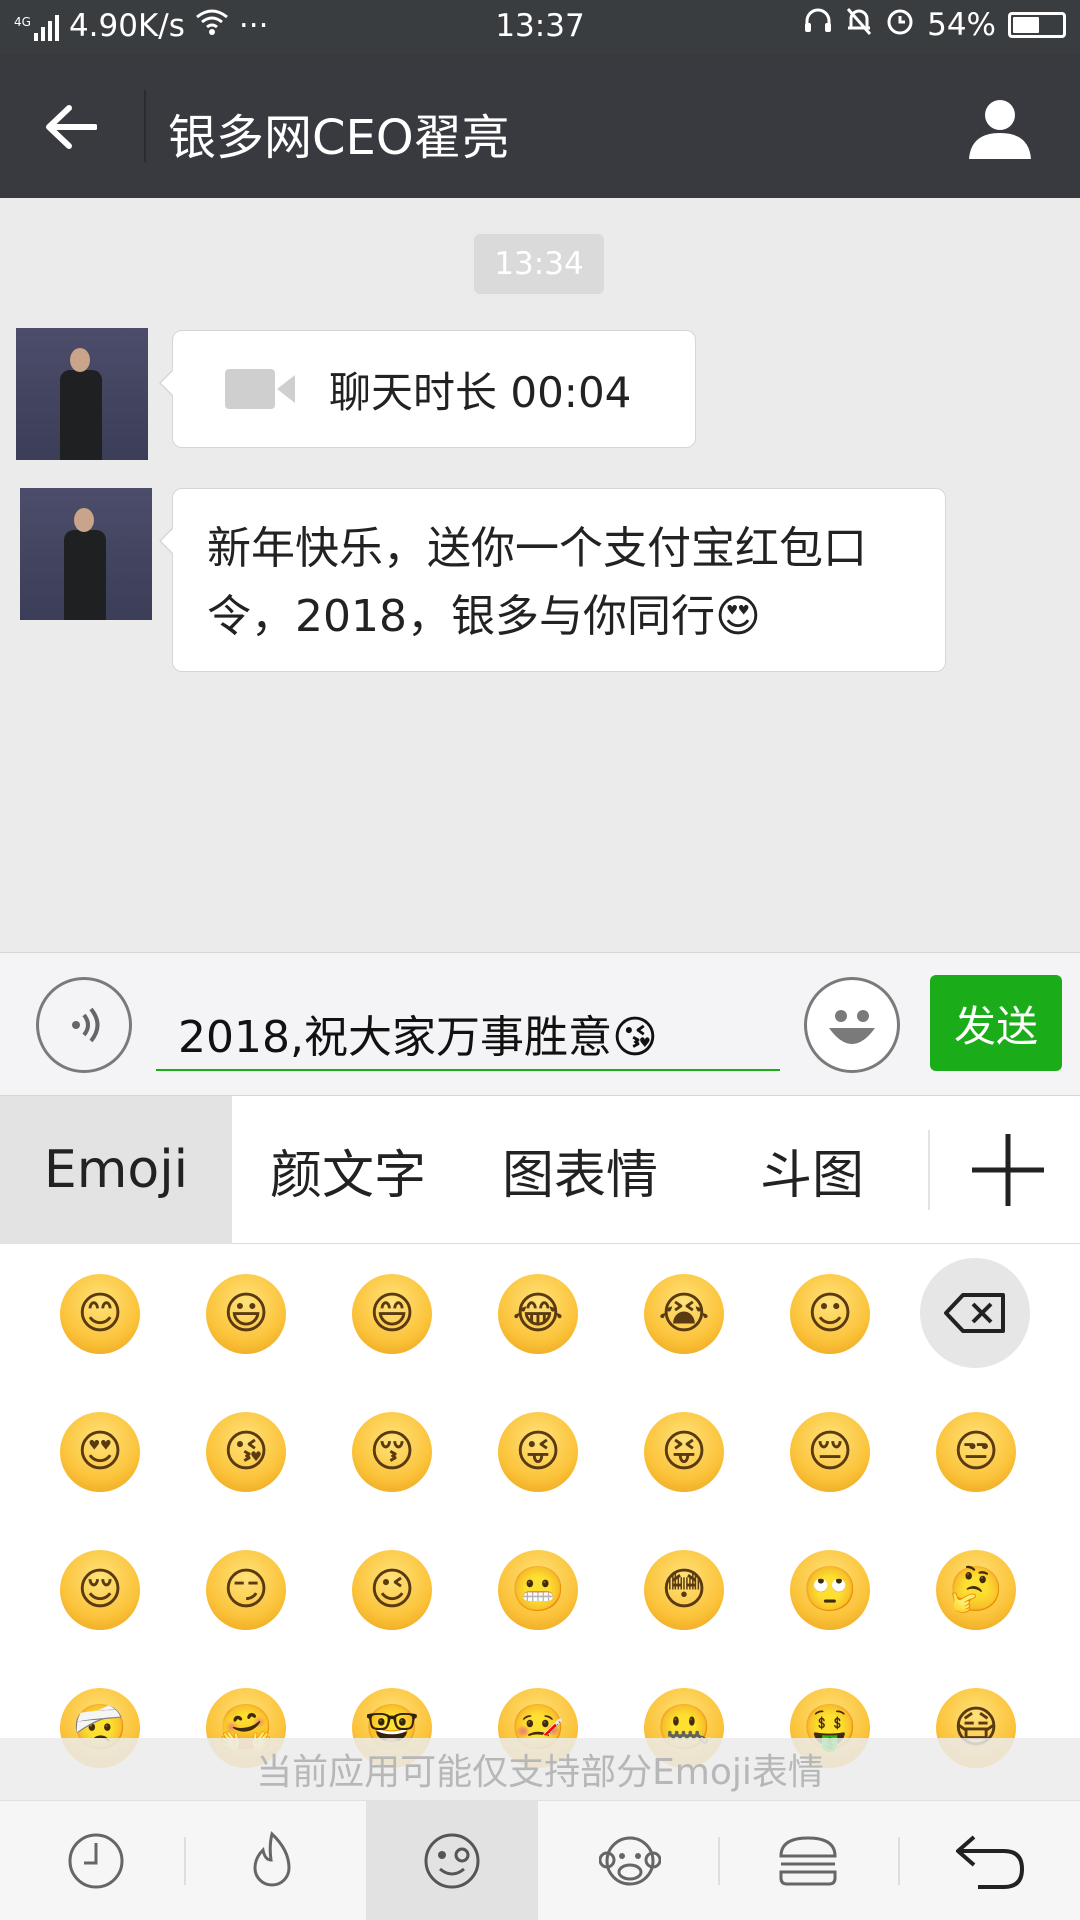 The image size is (1080, 1920). I want to click on emoji-face-icon, so click(452, 1861).